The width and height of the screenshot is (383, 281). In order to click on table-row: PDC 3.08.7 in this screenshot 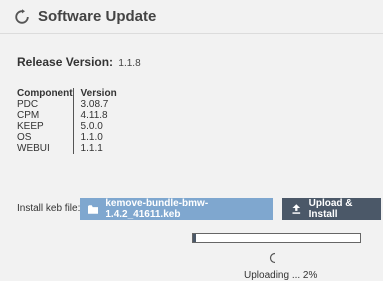, I will do `click(67, 104)`.